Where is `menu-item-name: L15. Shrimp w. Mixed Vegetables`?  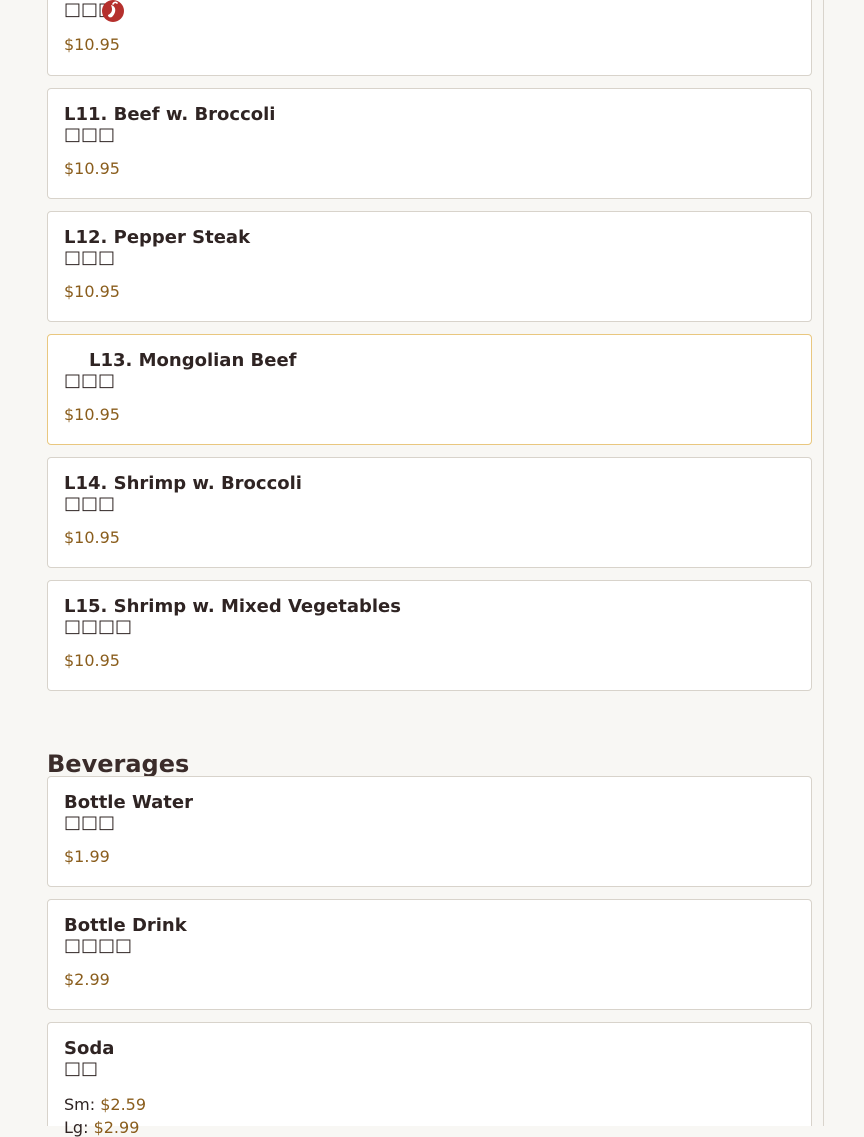
menu-item-name: L15. Shrimp w. Mixed Vegetables is located at coordinates (232, 606).